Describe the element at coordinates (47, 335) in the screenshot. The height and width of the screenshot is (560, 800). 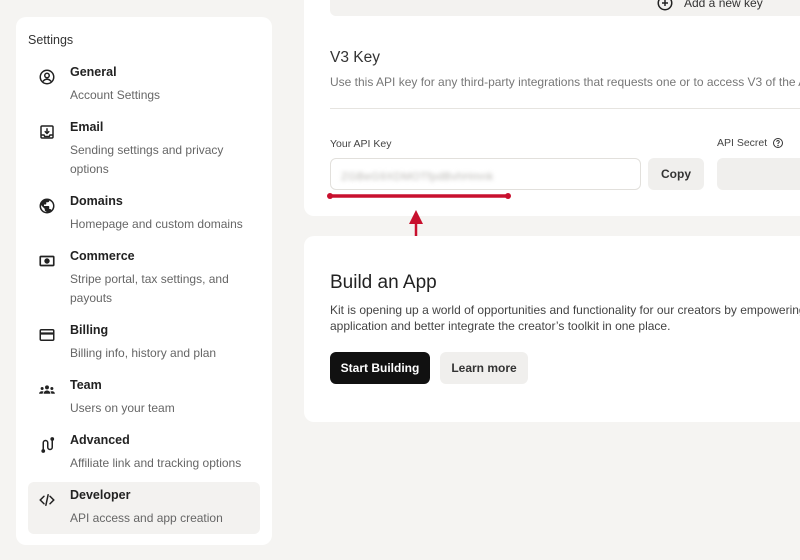
I see `credit-card-icon` at that location.